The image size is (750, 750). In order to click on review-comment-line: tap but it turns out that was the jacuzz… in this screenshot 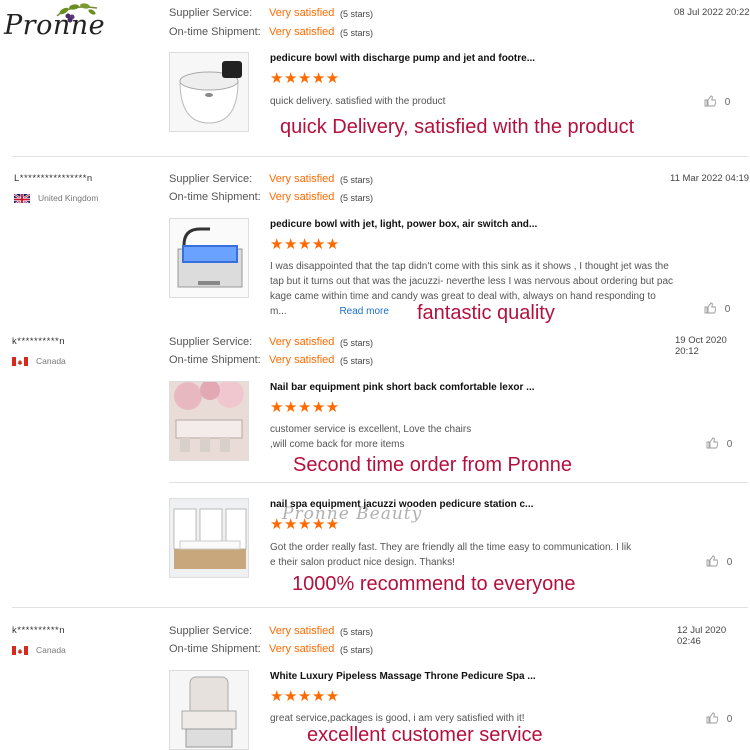, I will do `click(472, 281)`.